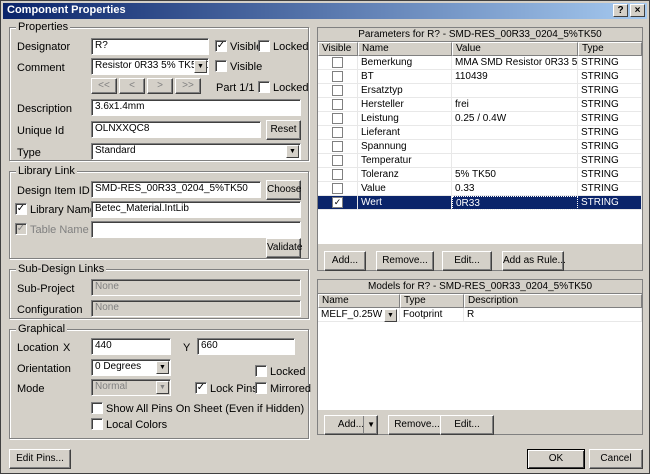 This screenshot has height=474, width=650. What do you see at coordinates (264, 87) in the screenshot?
I see `part-locked-checkbox` at bounding box center [264, 87].